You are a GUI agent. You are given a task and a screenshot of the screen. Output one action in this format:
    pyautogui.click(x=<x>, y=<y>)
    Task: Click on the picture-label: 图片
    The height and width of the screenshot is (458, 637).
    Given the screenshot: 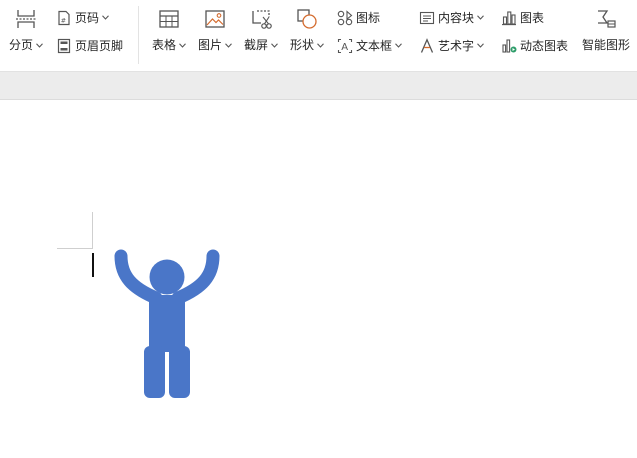 What is the action you would take?
    pyautogui.click(x=210, y=45)
    